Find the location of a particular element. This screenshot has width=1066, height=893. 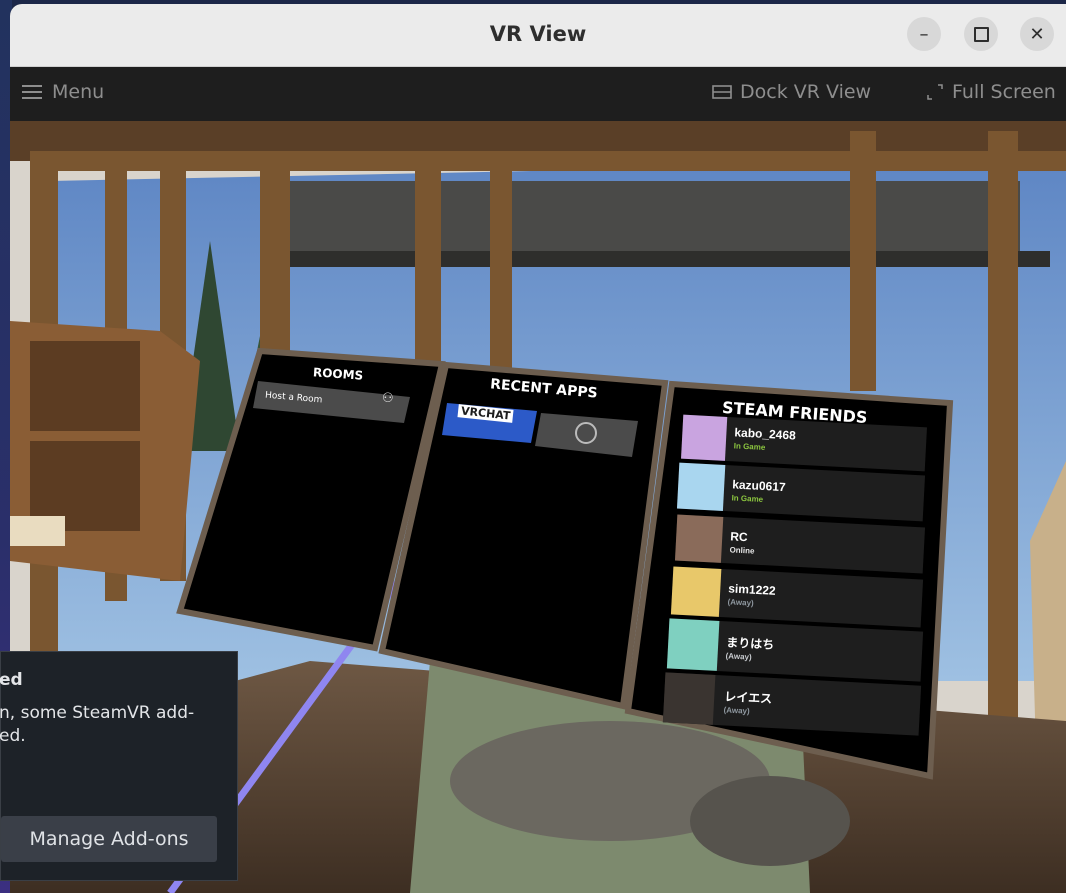

dock-icon is located at coordinates (722, 92).